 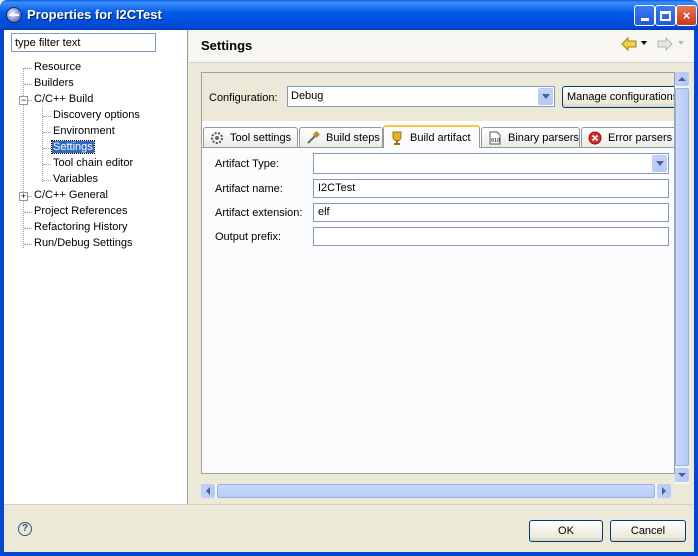 What do you see at coordinates (431, 136) in the screenshot?
I see `tab-build-artifact: Build artifact` at bounding box center [431, 136].